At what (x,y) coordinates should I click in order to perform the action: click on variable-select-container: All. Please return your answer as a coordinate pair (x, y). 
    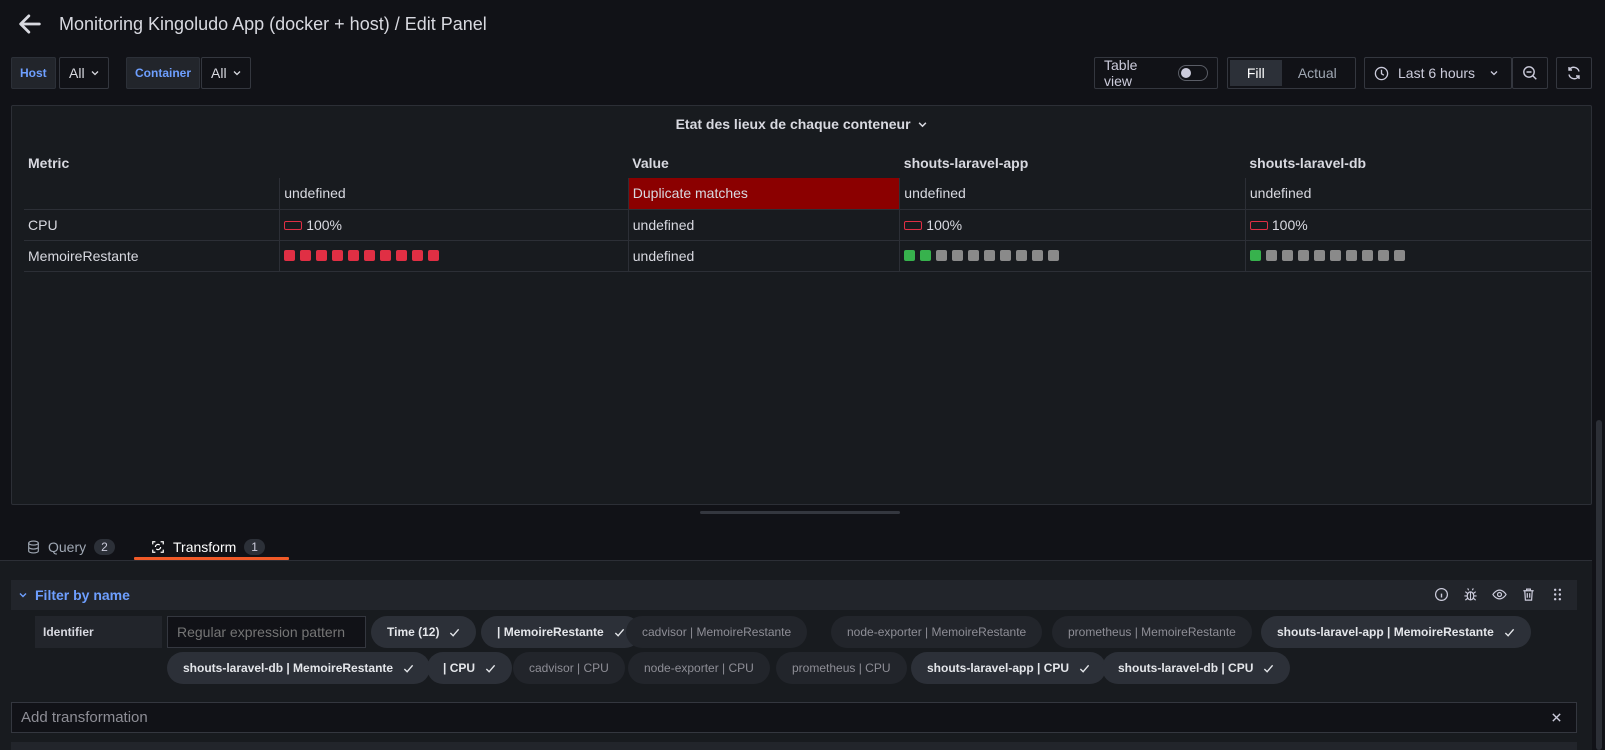
    Looking at the image, I should click on (226, 73).